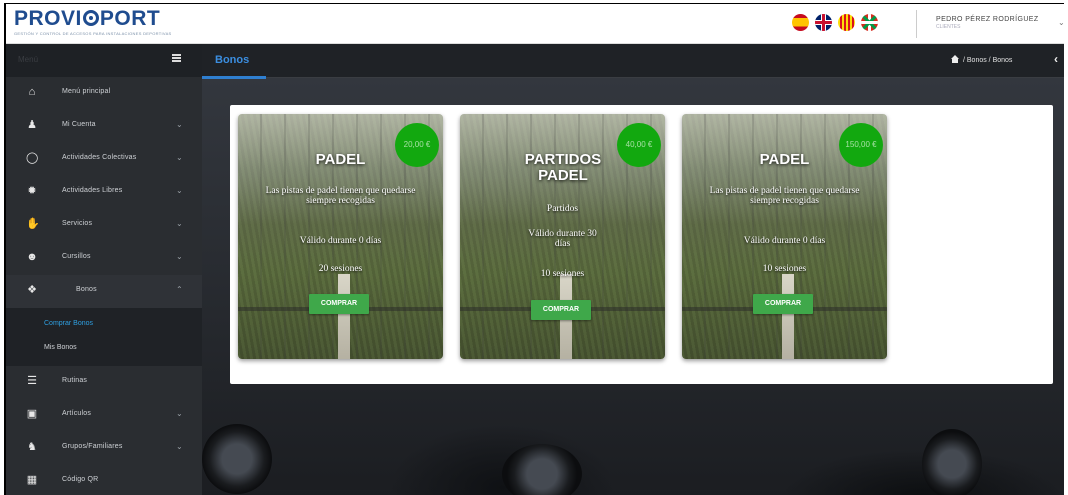 This screenshot has width=1068, height=495. I want to click on bonos-submenu: Comprar Bonos Mis Bonos, so click(104, 337).